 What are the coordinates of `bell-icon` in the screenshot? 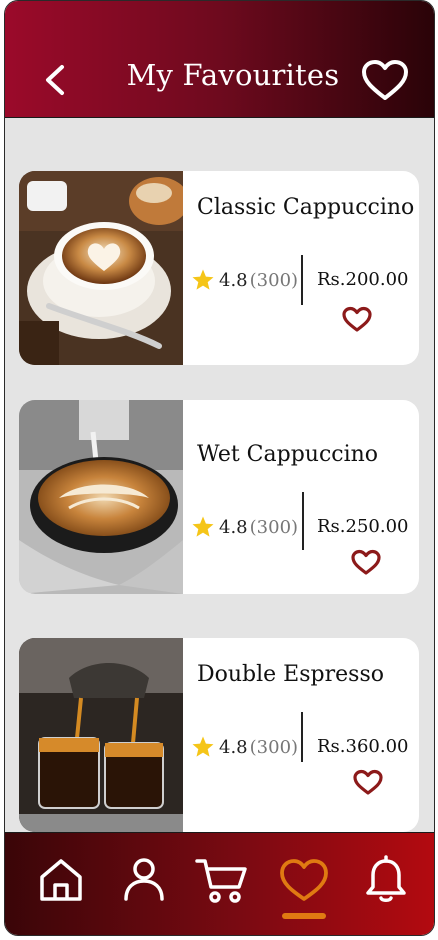 It's located at (386, 880).